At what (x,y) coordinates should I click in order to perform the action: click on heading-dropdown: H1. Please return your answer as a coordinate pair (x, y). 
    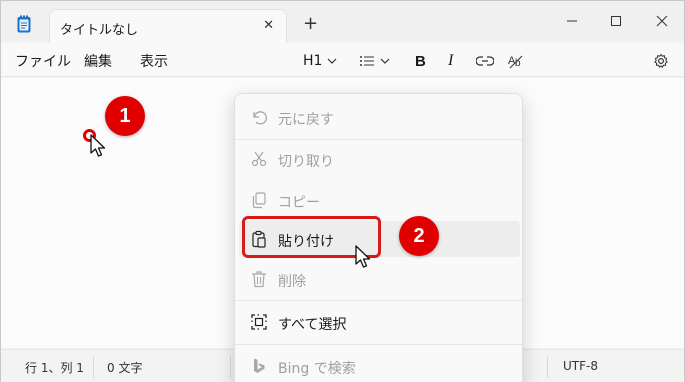
    Looking at the image, I should click on (320, 61).